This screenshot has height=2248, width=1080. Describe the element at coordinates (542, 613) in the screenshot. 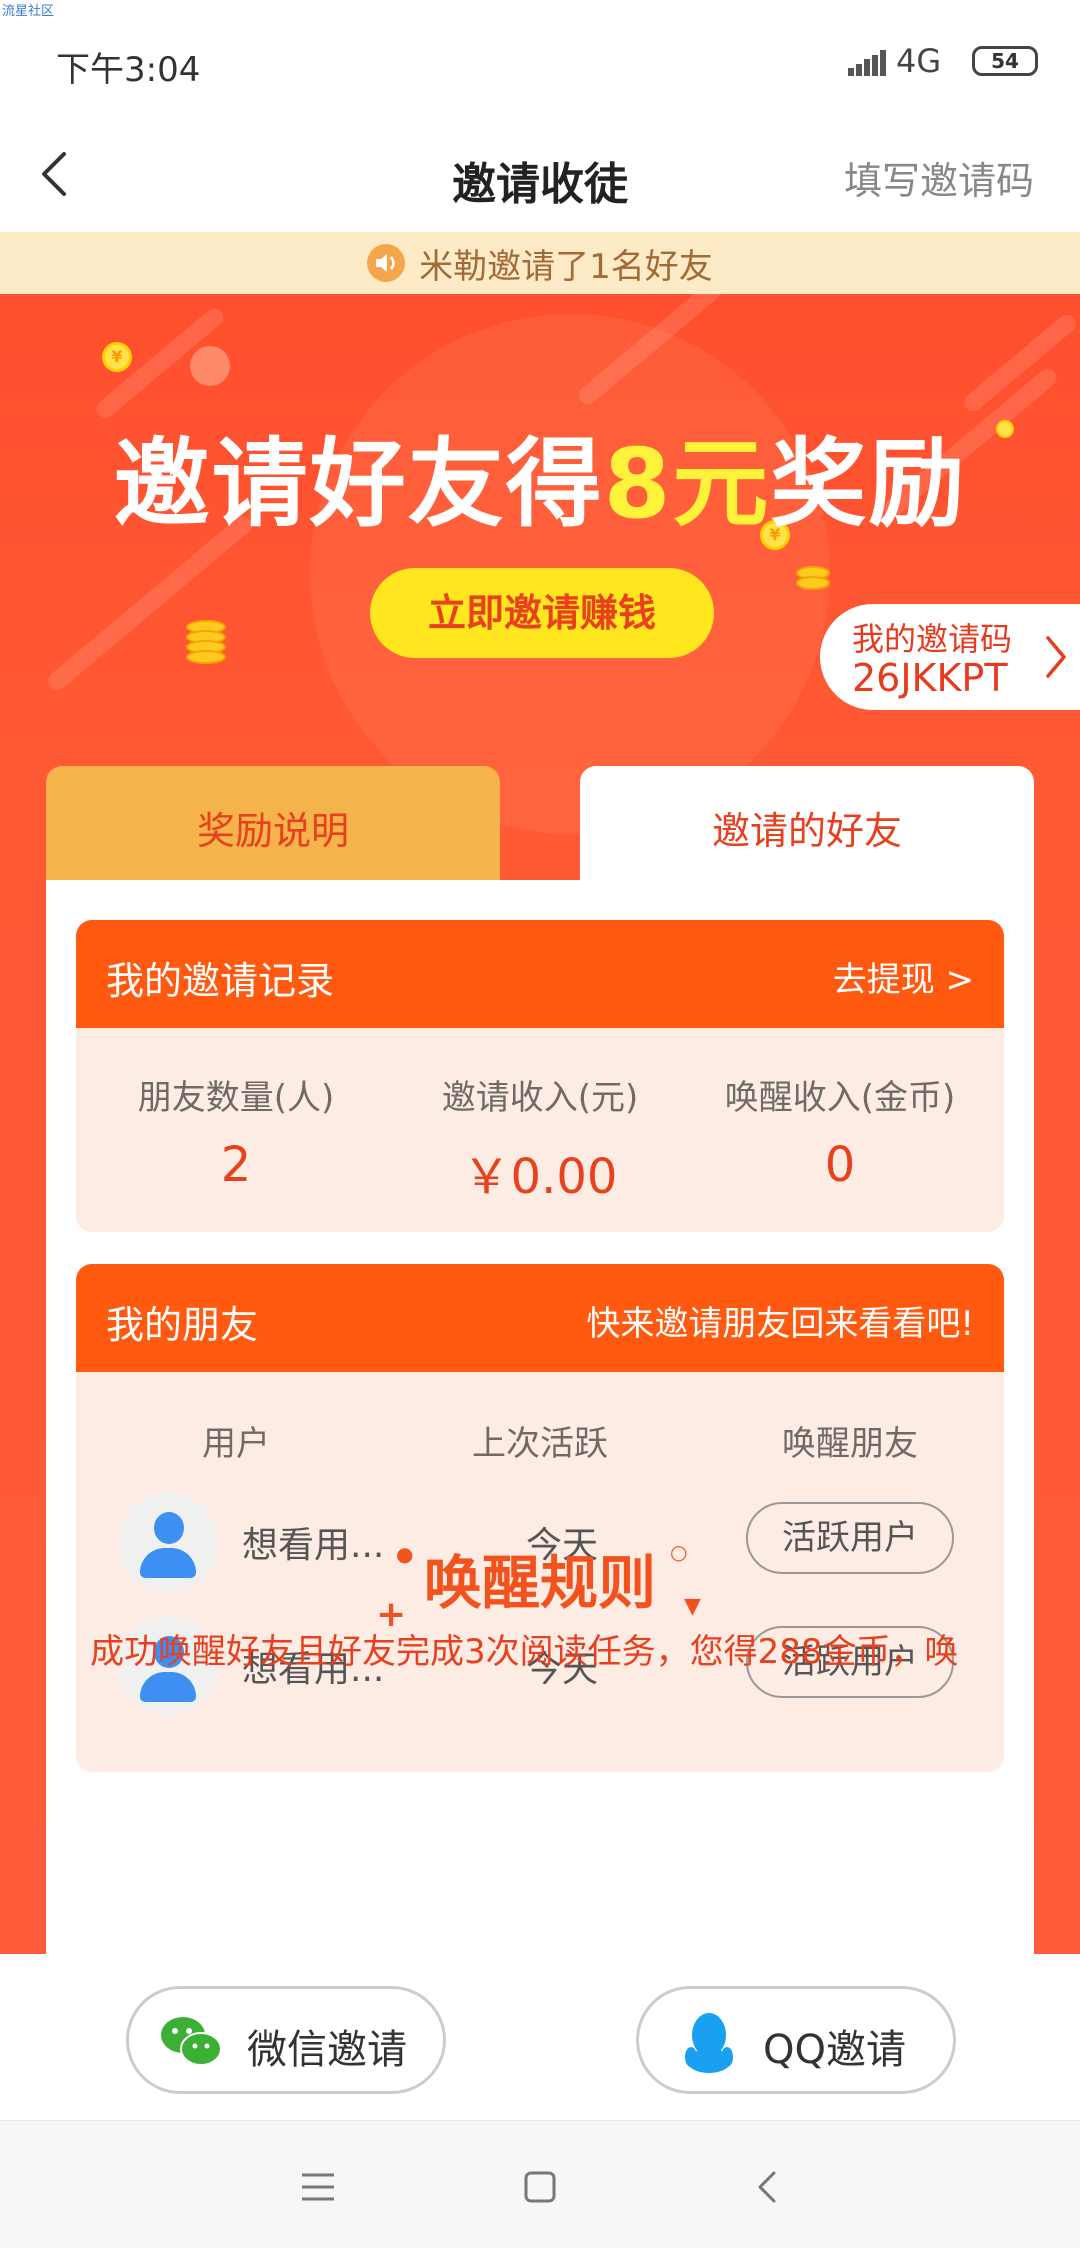

I see `invite-now-button: 立即邀请赚钱` at that location.